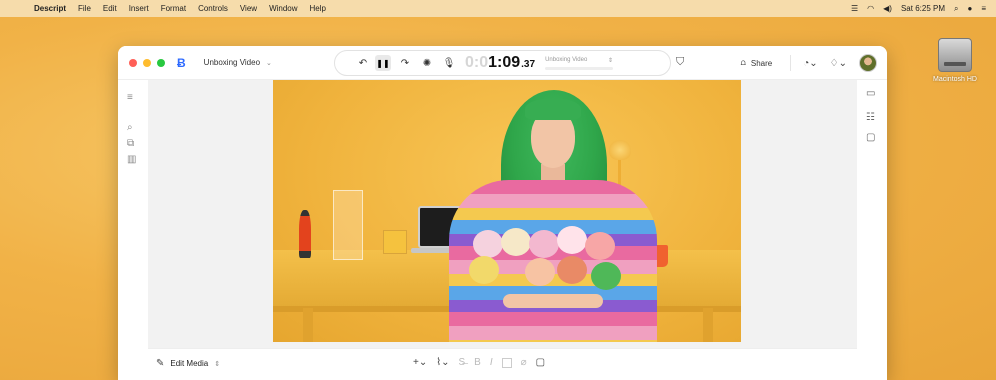  What do you see at coordinates (130, 127) in the screenshot?
I see `search-icon: ⌕` at bounding box center [130, 127].